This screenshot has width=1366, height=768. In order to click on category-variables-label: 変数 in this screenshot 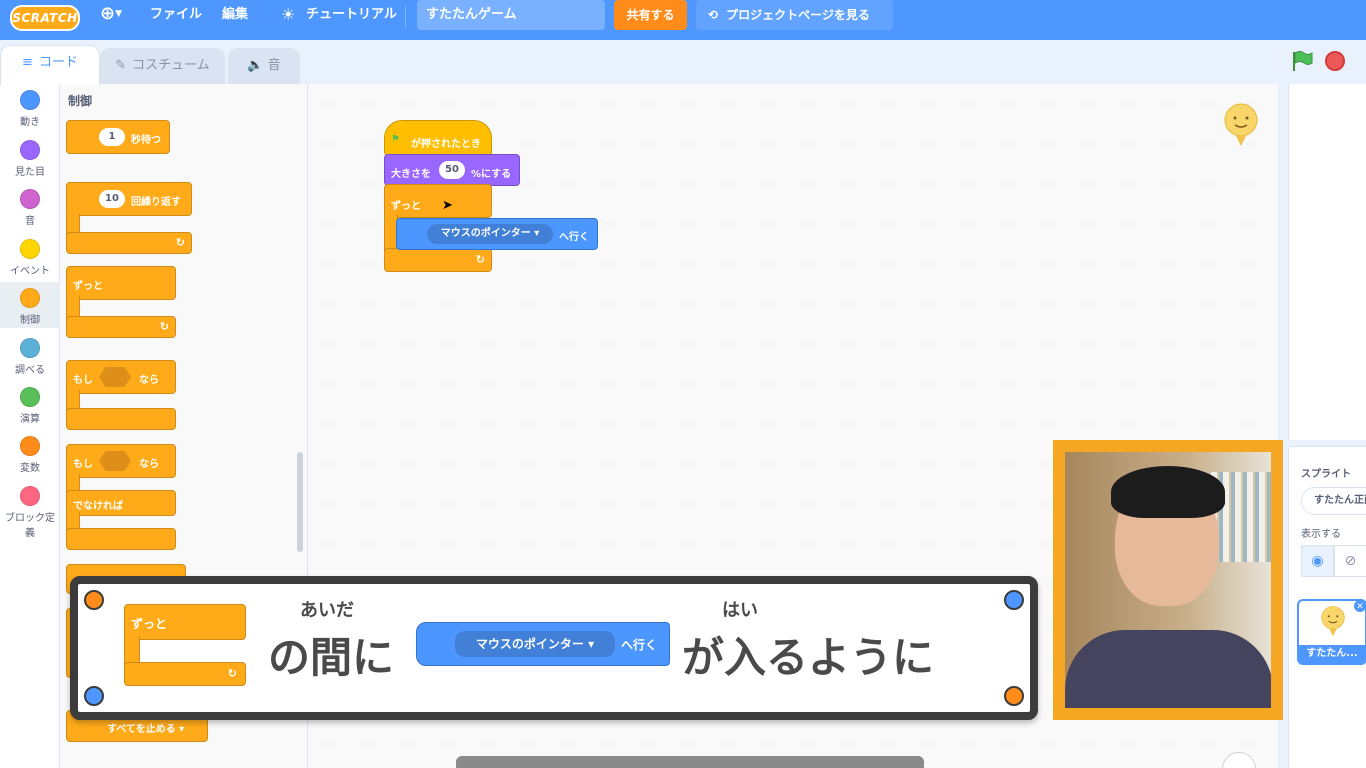, I will do `click(30, 468)`.